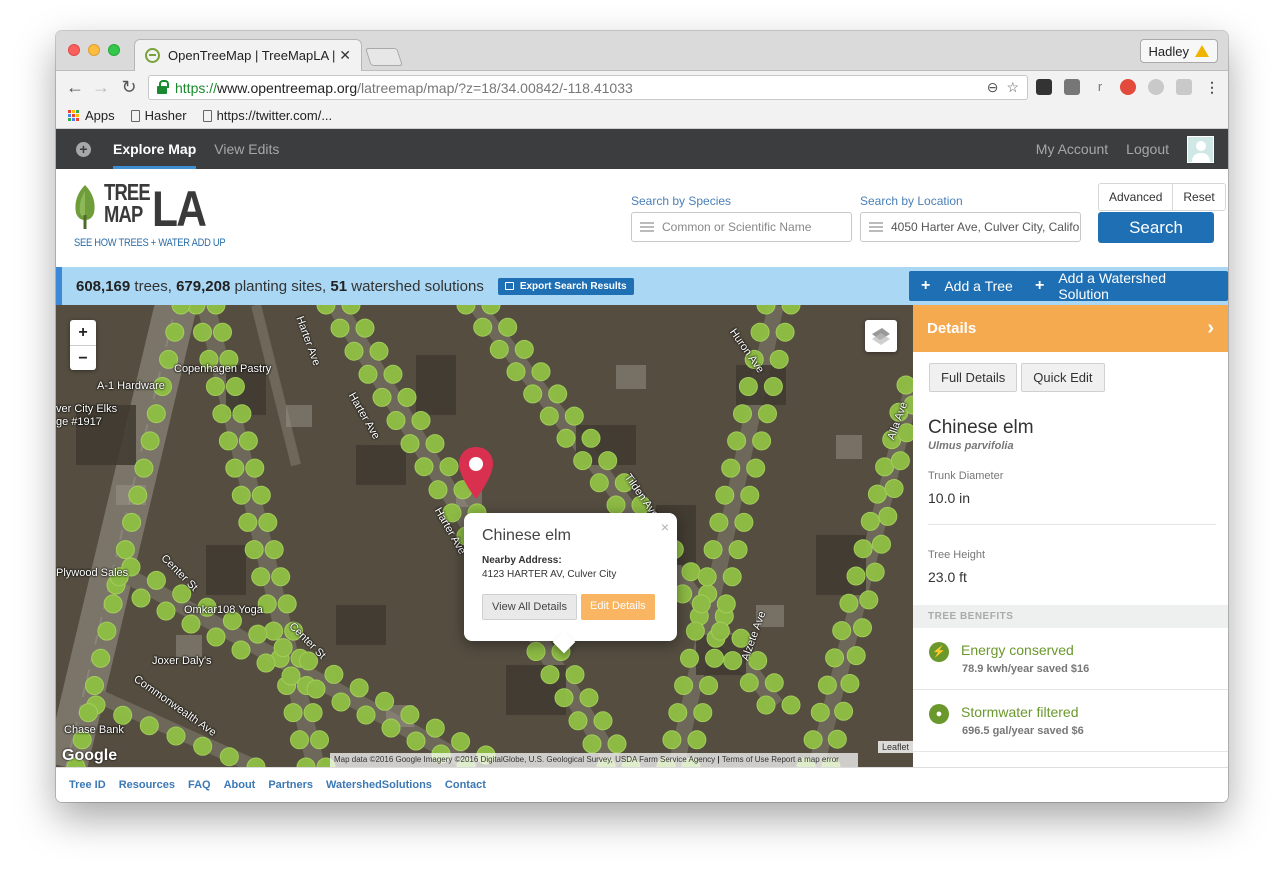 Image resolution: width=1284 pixels, height=883 pixels. What do you see at coordinates (75, 87) in the screenshot?
I see `back-icon: ←` at bounding box center [75, 87].